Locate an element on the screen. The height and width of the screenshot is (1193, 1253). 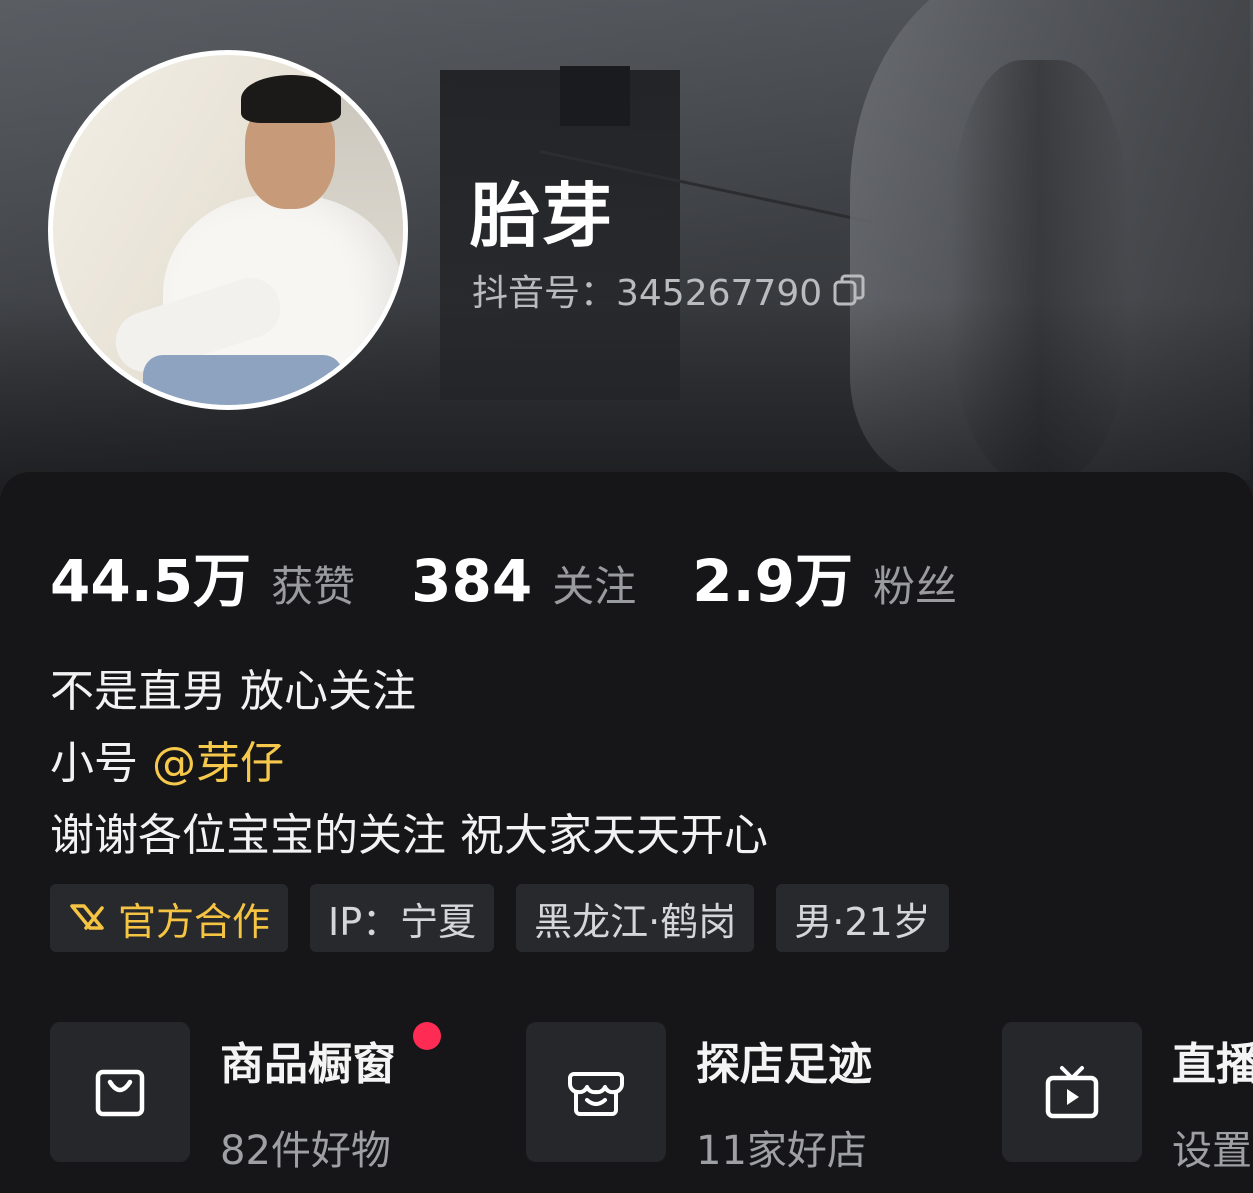
stats-row: 44.5万 获赞 384 关注 2.9万 粉丝 is located at coordinates (531, 576).